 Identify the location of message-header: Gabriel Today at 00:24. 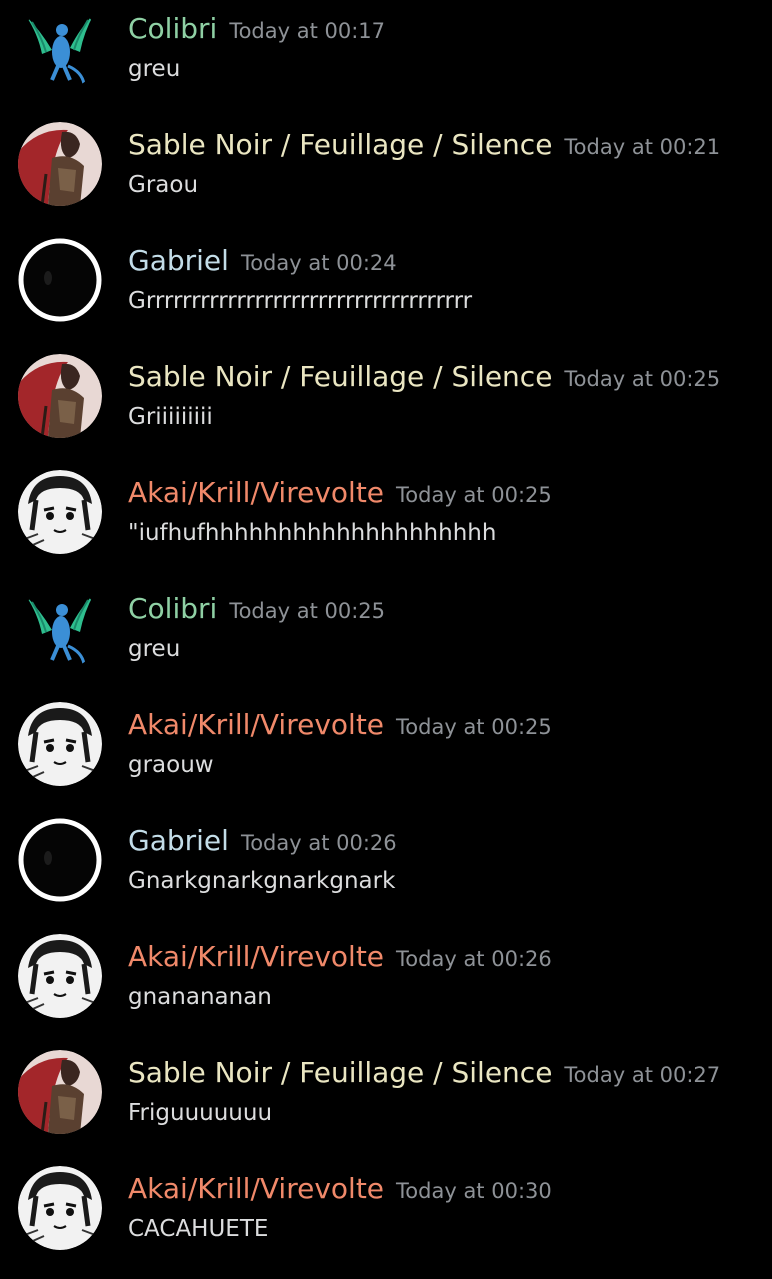
(262, 263).